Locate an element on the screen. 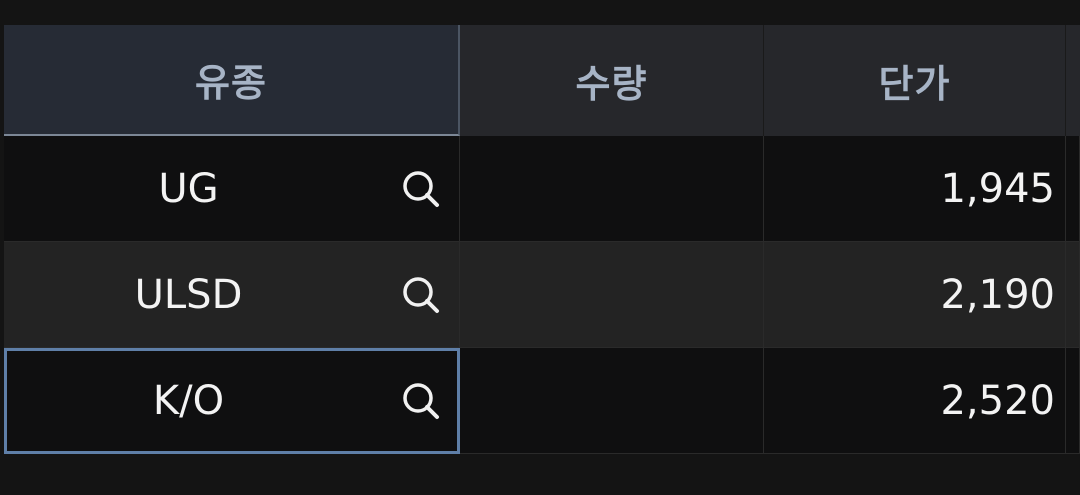  product-name: K/O is located at coordinates (188, 400).